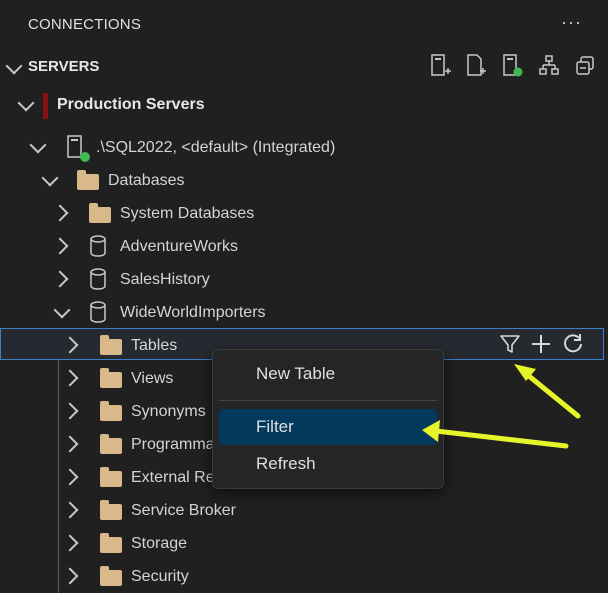 This screenshot has width=608, height=593. What do you see at coordinates (547, 391) in the screenshot?
I see `arrow-to-filter-icon` at bounding box center [547, 391].